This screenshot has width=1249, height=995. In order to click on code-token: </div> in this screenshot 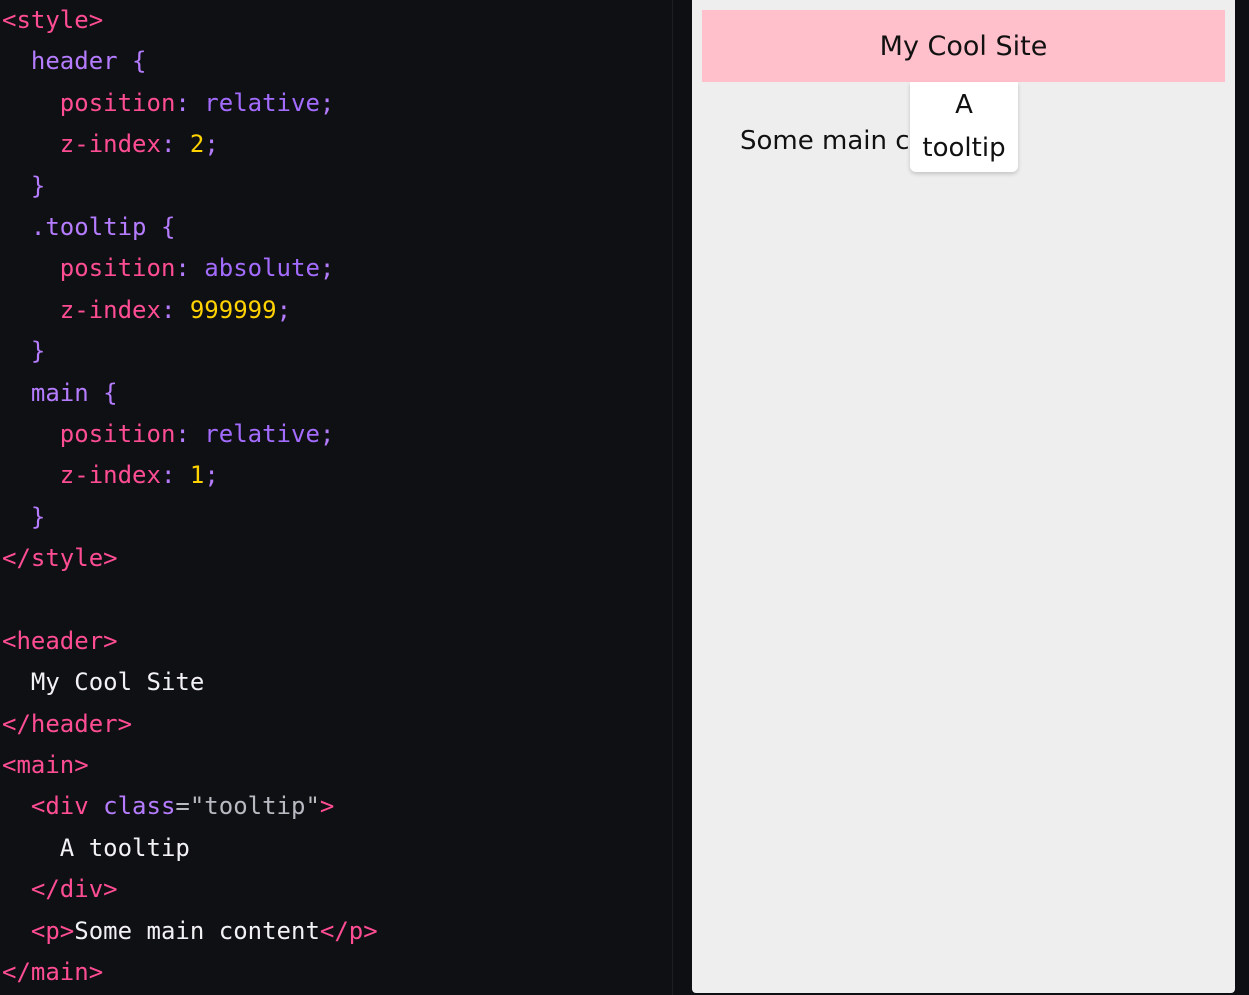, I will do `click(74, 889)`.